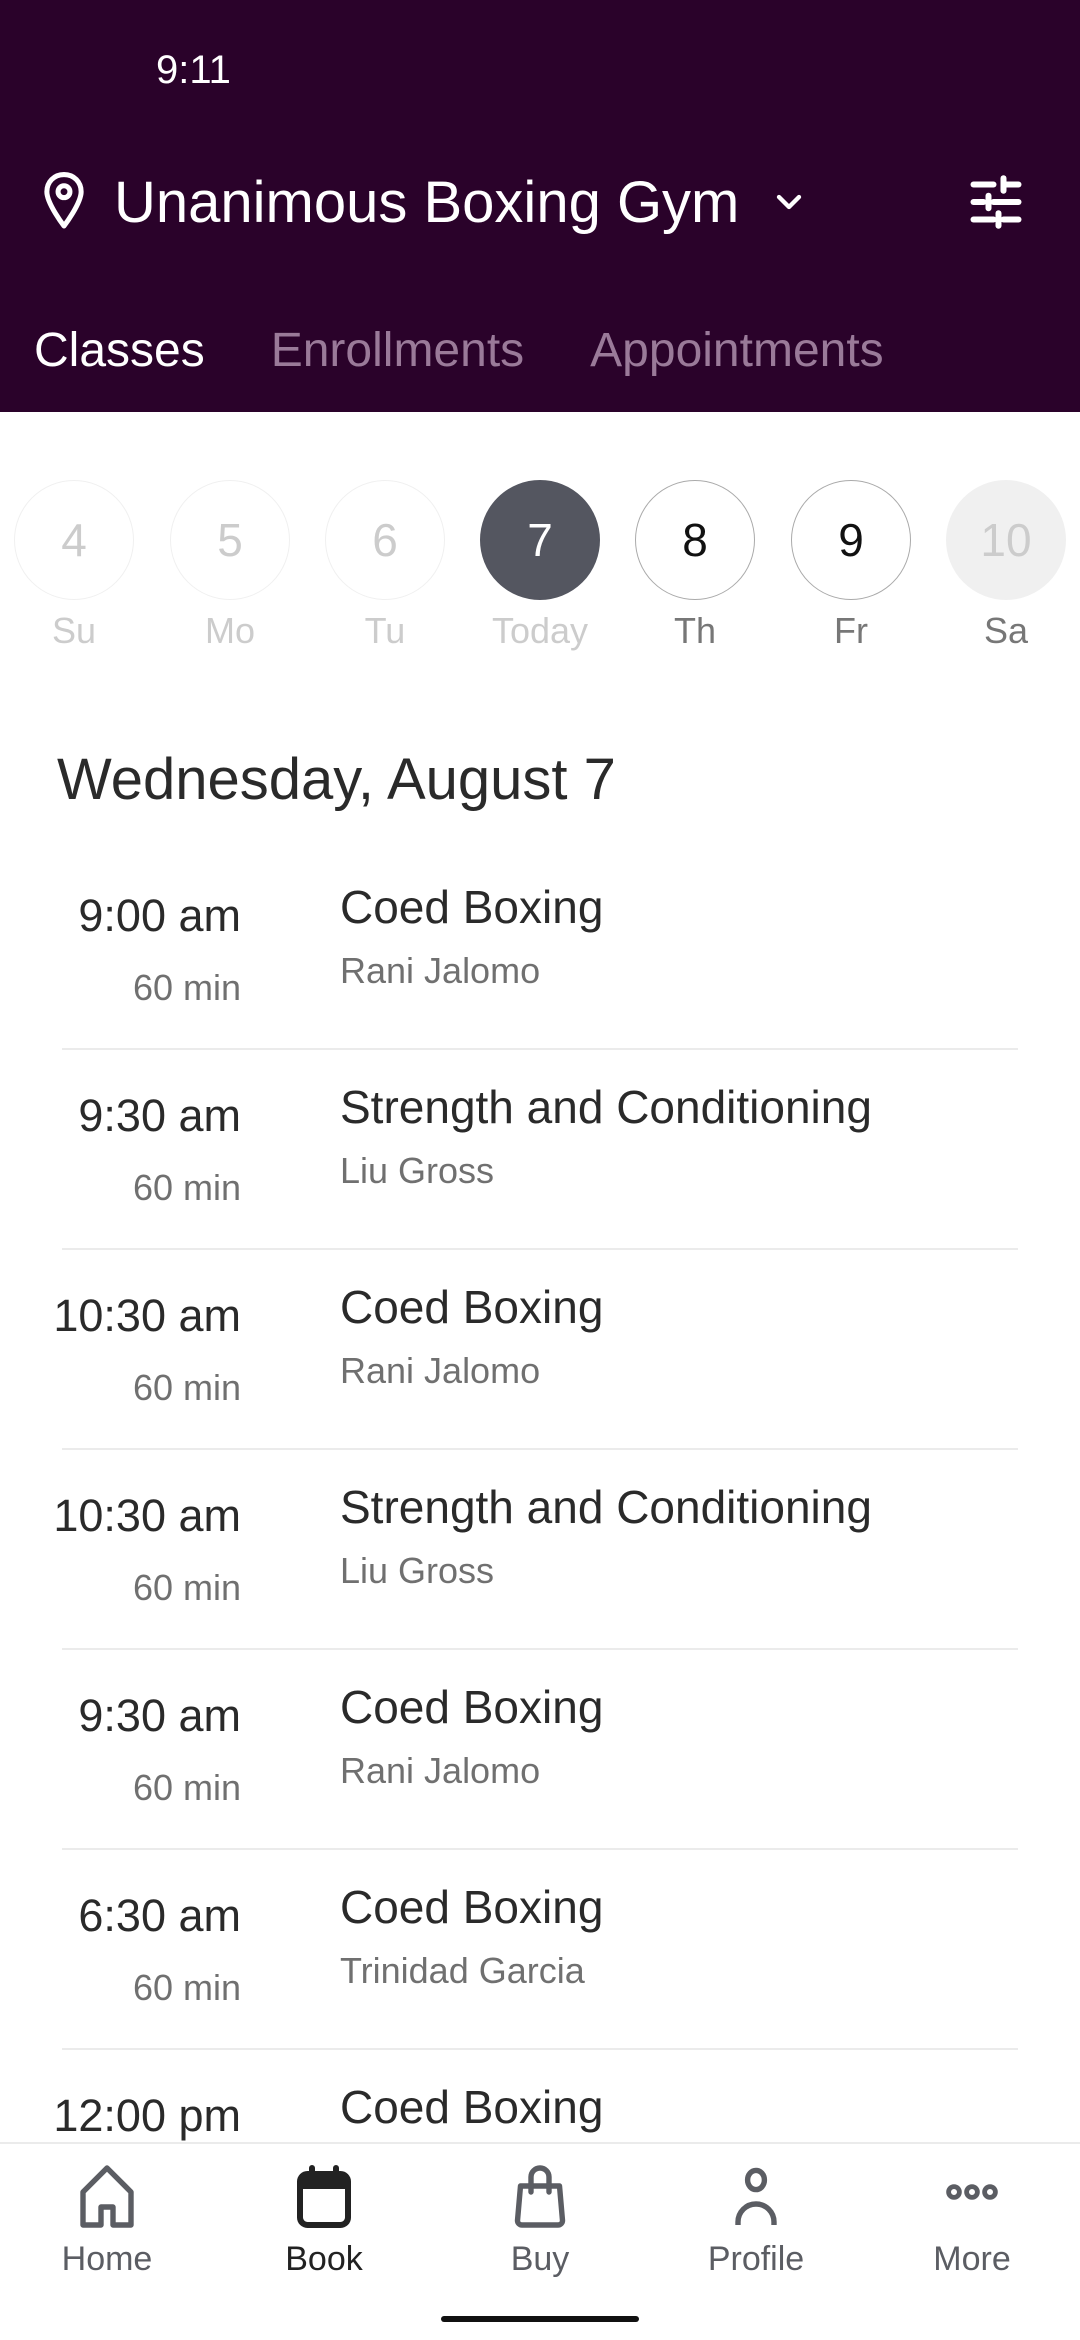 The height and width of the screenshot is (2340, 1080). I want to click on day-monday: 5 Mo, so click(230, 566).